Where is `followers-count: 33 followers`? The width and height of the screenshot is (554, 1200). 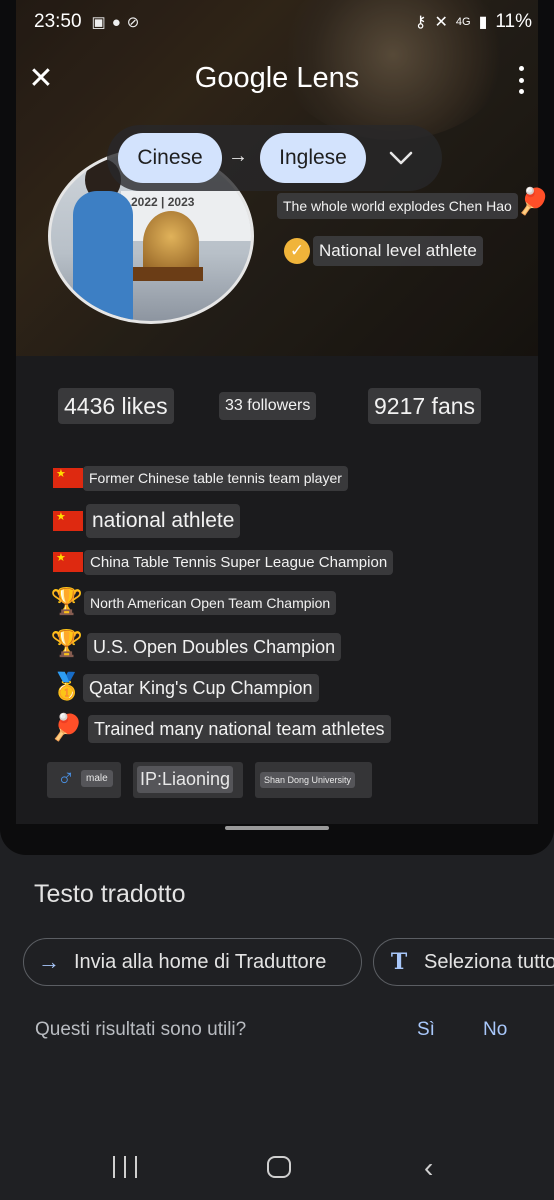 followers-count: 33 followers is located at coordinates (268, 406).